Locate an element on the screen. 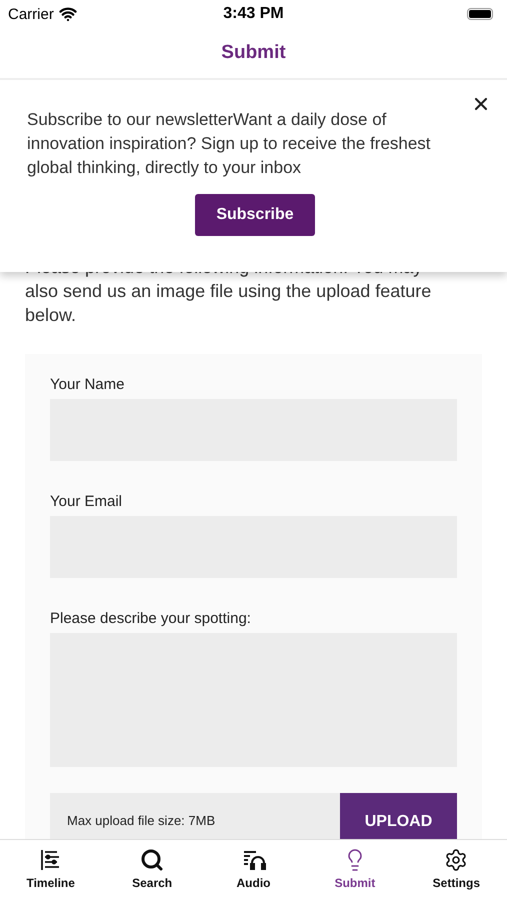 The height and width of the screenshot is (900, 507). page-title: Submit is located at coordinates (253, 53).